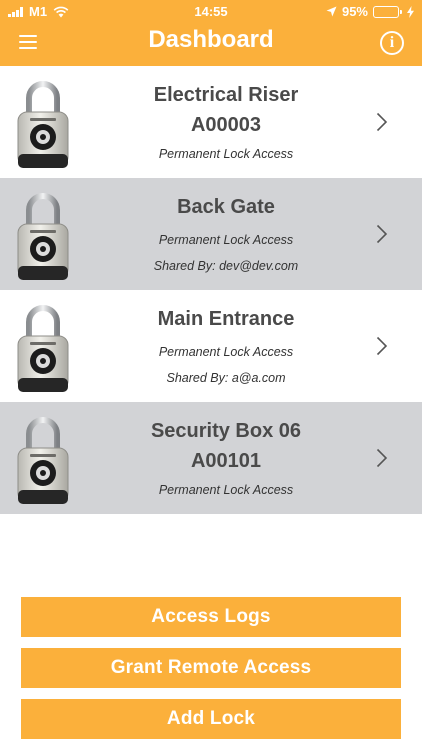 This screenshot has width=422, height=750. I want to click on lock-name: Electrical Riser, so click(226, 95).